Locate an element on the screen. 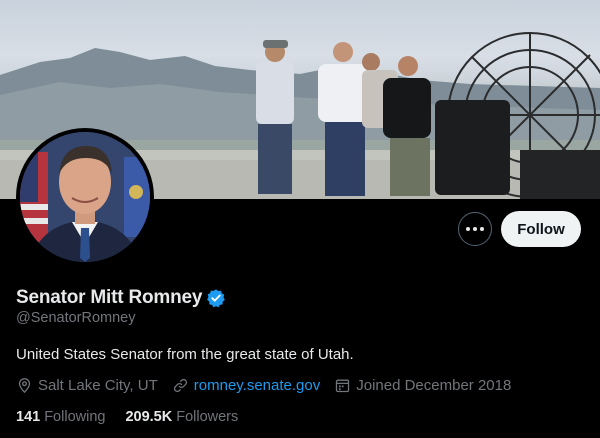 The image size is (600, 438). location-pin-icon is located at coordinates (24, 386).